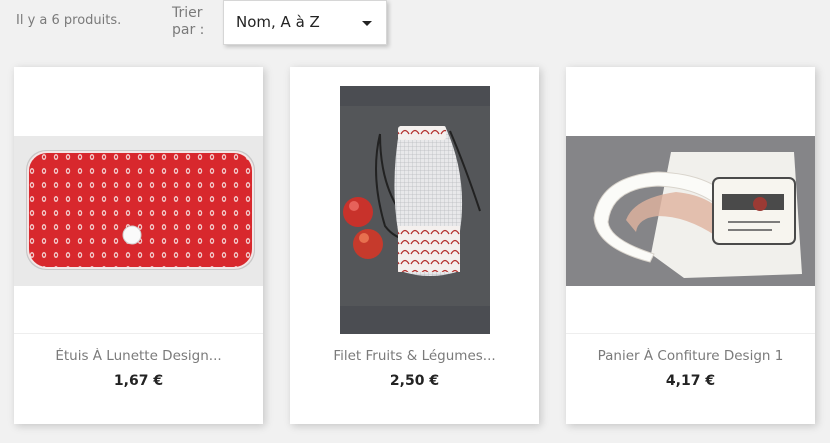 This screenshot has width=830, height=443. I want to click on sort-selected-value: Nom, A à Z, so click(278, 22).